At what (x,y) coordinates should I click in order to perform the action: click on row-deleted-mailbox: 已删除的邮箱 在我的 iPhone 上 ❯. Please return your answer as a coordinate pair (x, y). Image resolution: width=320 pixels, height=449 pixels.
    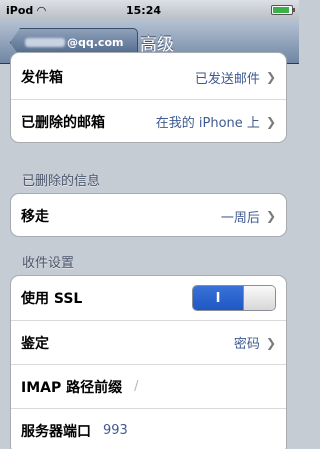
    Looking at the image, I should click on (148, 120).